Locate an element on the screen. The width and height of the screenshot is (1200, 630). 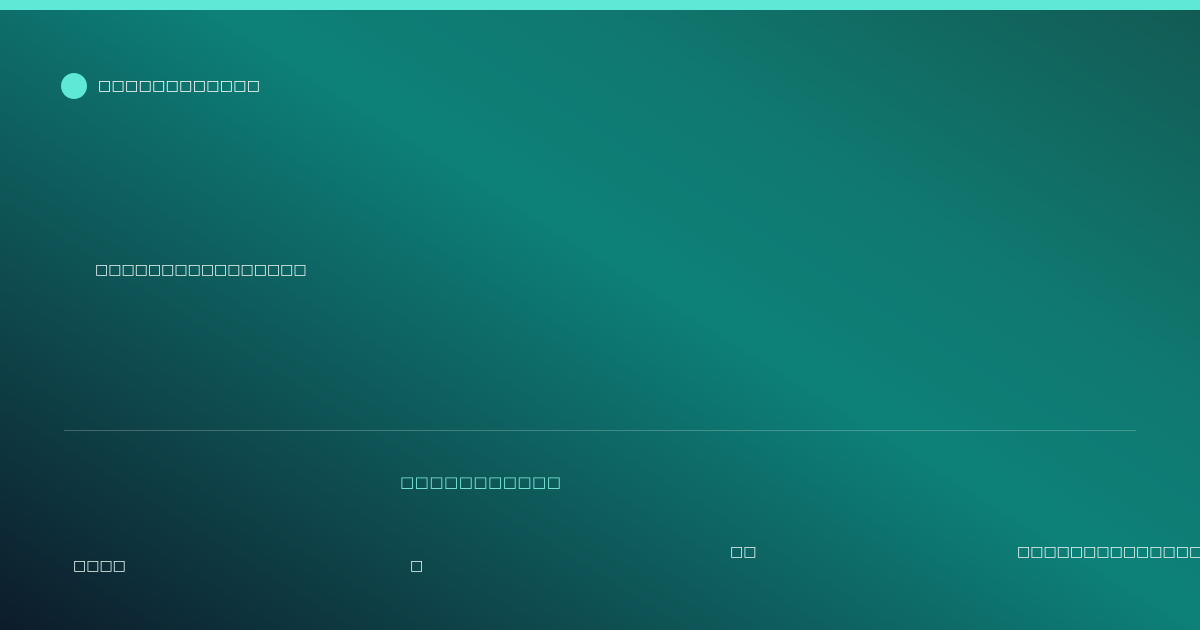
footer-mid-text: □□ is located at coordinates (743, 552).